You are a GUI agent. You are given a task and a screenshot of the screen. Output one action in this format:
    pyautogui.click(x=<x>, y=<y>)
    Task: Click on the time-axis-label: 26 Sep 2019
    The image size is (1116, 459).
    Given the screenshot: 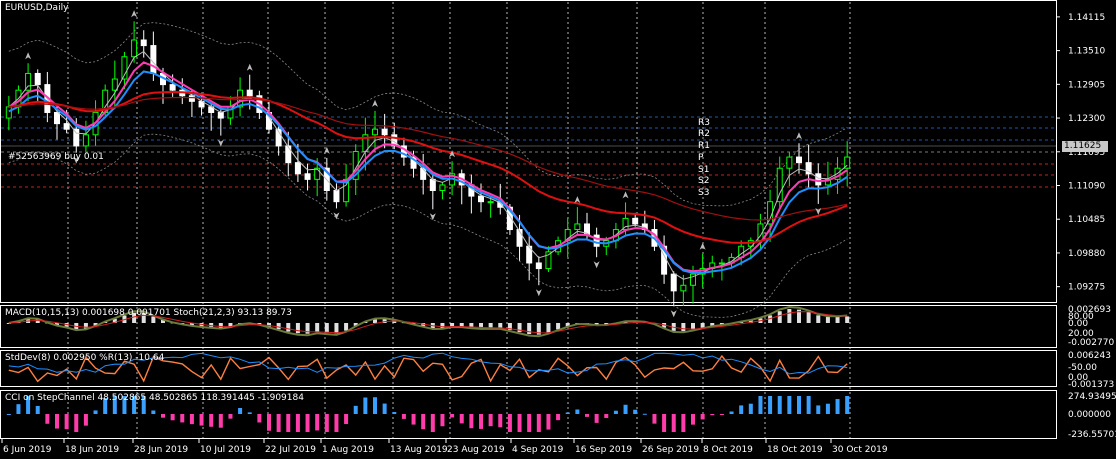 What is the action you would take?
    pyautogui.click(x=670, y=450)
    